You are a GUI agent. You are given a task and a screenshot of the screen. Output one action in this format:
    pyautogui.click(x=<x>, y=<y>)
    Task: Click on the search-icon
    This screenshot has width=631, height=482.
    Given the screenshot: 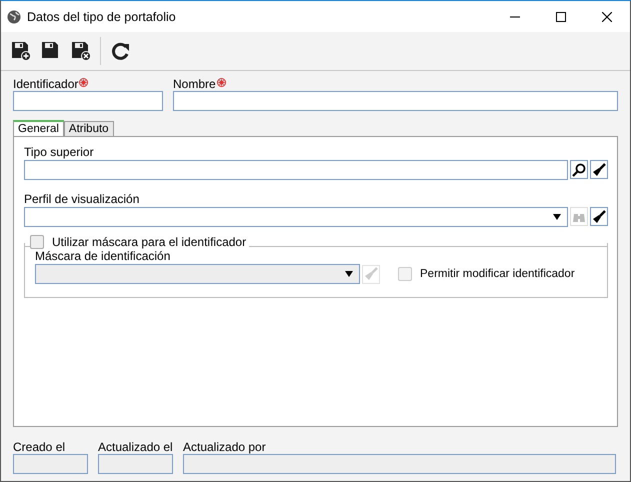 What is the action you would take?
    pyautogui.click(x=579, y=169)
    